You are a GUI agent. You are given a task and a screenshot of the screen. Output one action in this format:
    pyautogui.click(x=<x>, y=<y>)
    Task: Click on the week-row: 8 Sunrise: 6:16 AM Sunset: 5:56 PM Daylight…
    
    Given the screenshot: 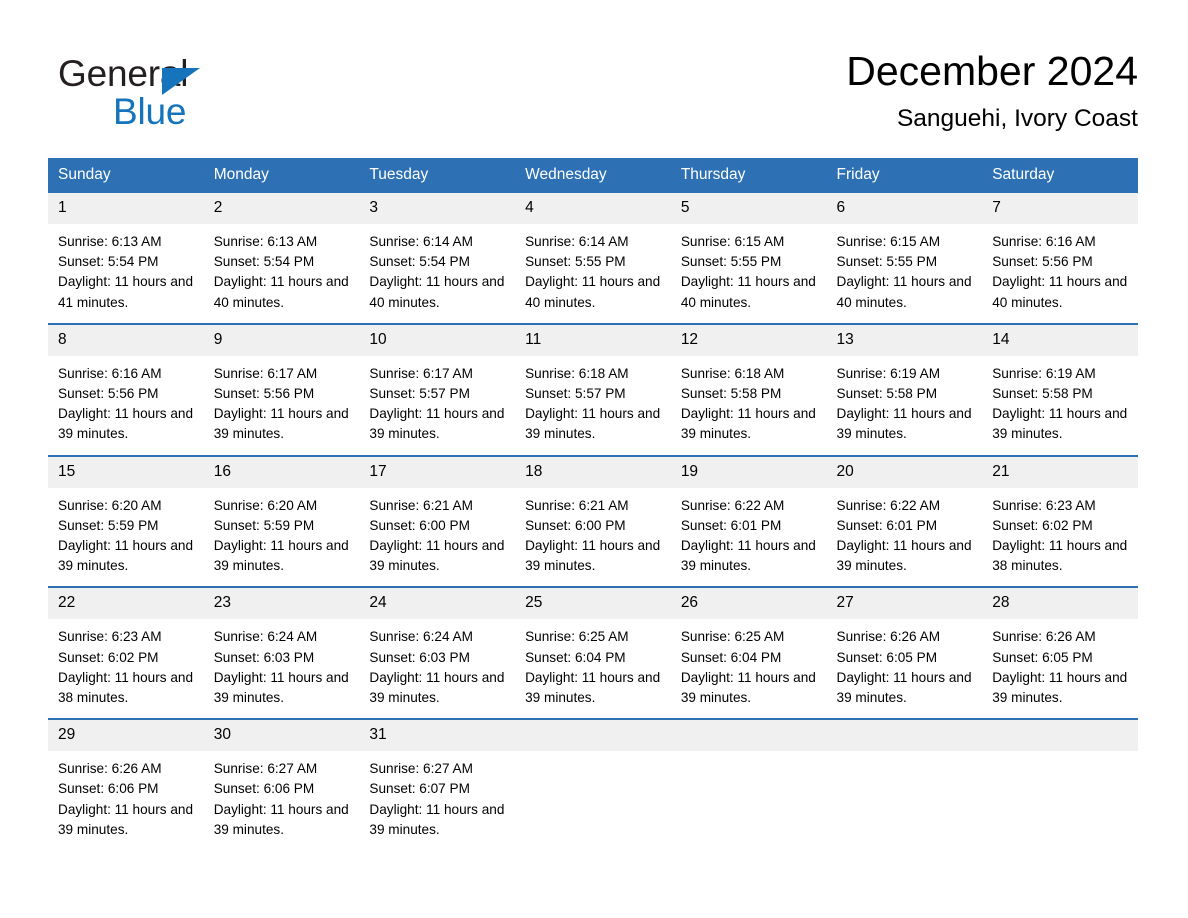 What is the action you would take?
    pyautogui.click(x=593, y=389)
    